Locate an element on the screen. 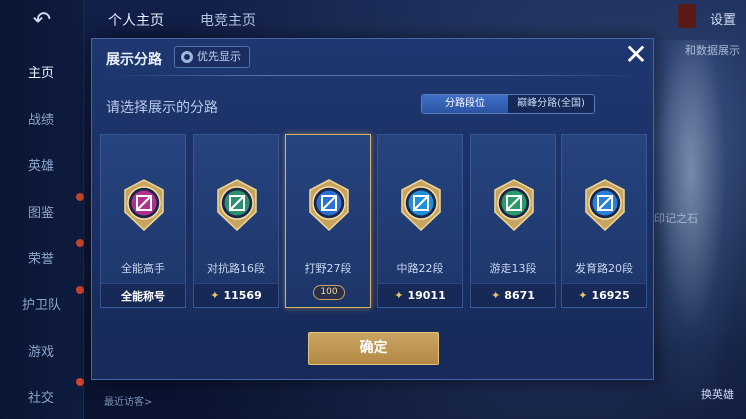 This screenshot has width=746, height=419. priority-display-button: 优先显示 is located at coordinates (212, 57).